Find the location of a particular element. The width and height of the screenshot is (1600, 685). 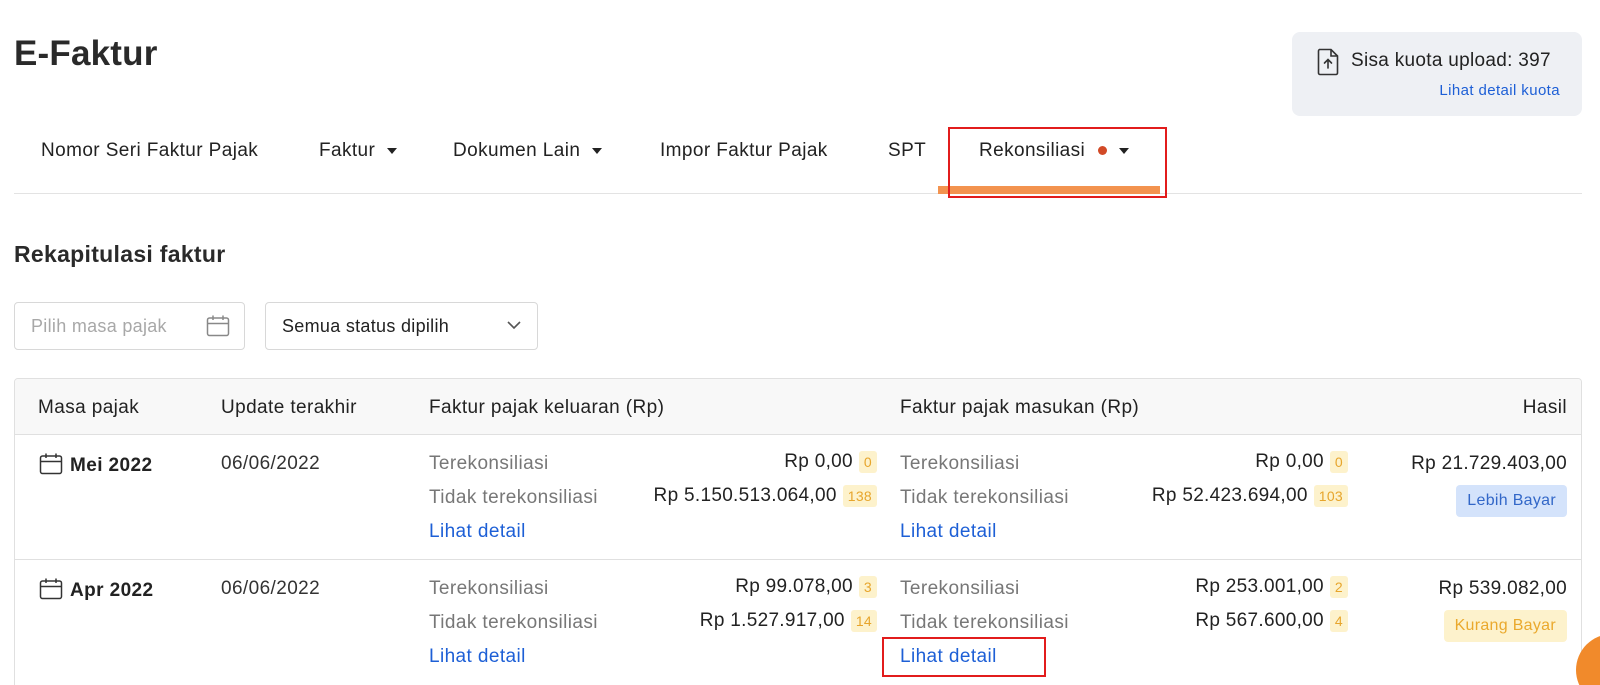

chevron-down-icon is located at coordinates (514, 325).